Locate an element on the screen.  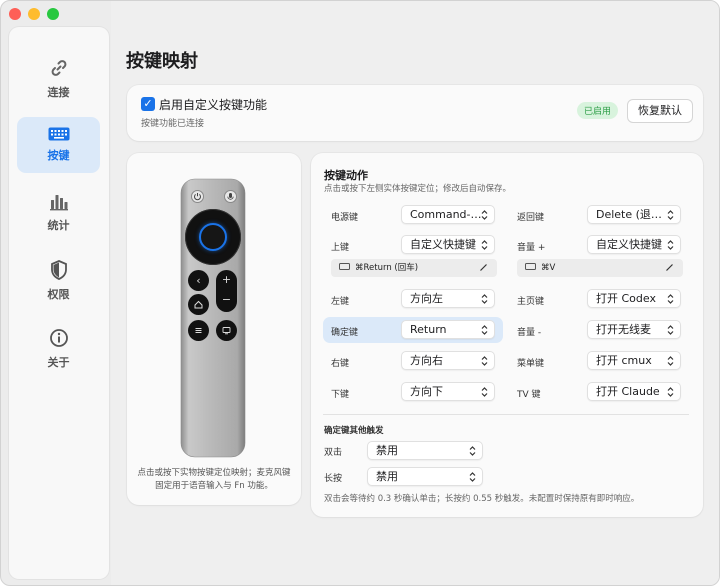
select-value: 打开 cmux is located at coordinates (624, 360).